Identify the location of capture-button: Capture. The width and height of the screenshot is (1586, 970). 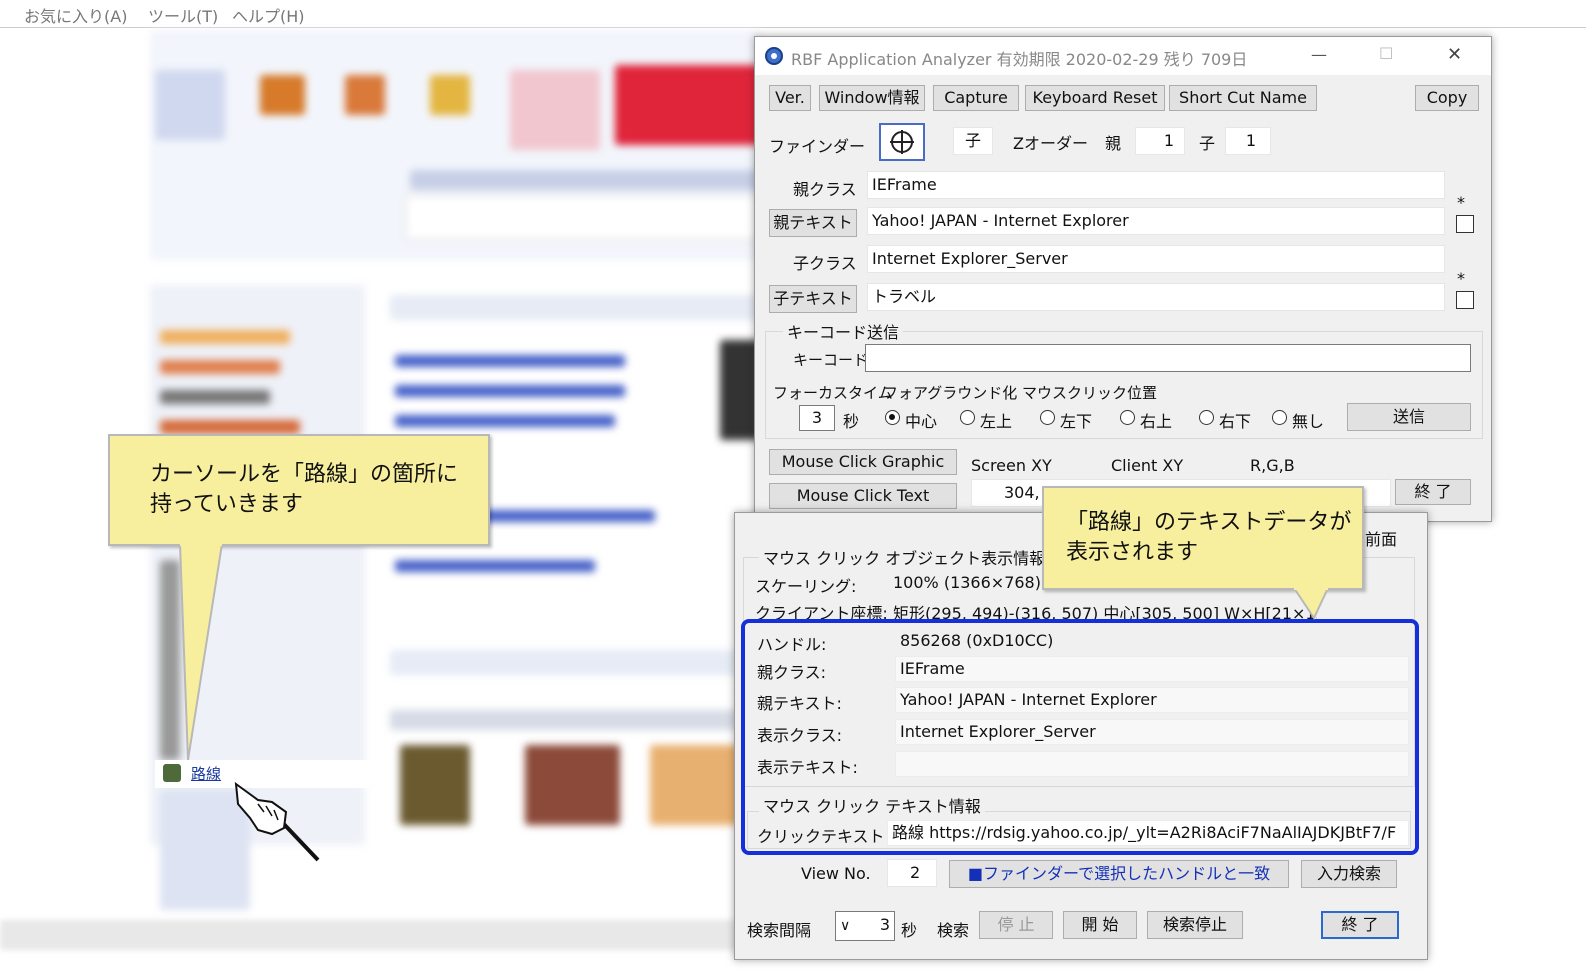
(976, 98).